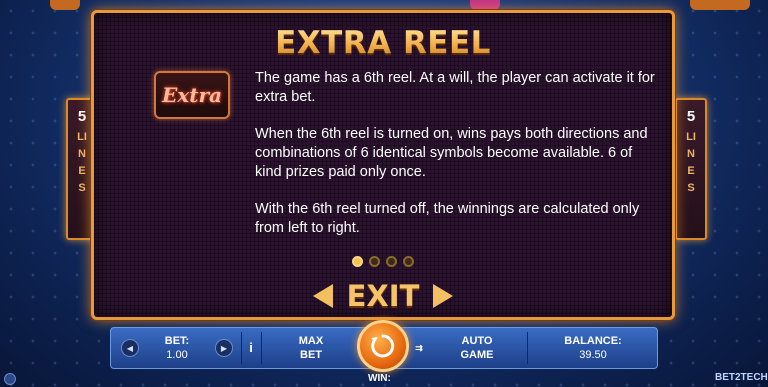 This screenshot has width=768, height=387. I want to click on bet-display: BET: 1.00, so click(177, 348).